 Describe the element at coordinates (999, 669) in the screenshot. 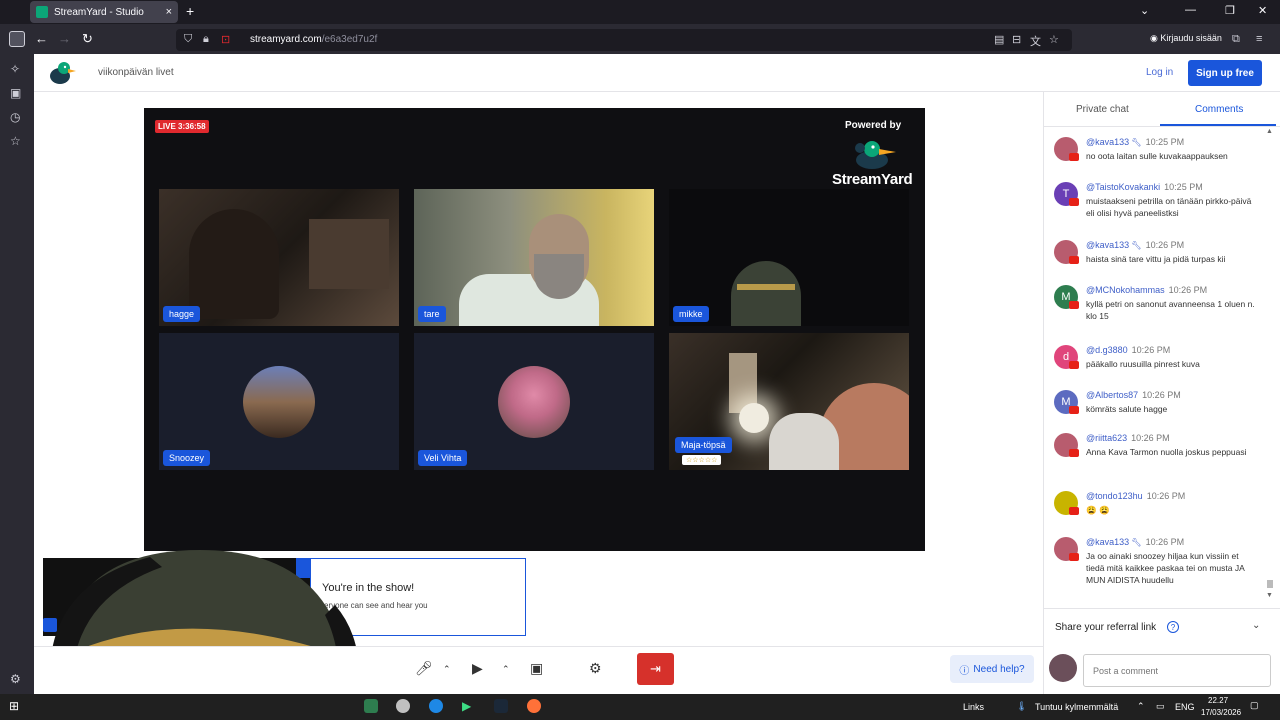

I see `help-label: Need help?` at that location.